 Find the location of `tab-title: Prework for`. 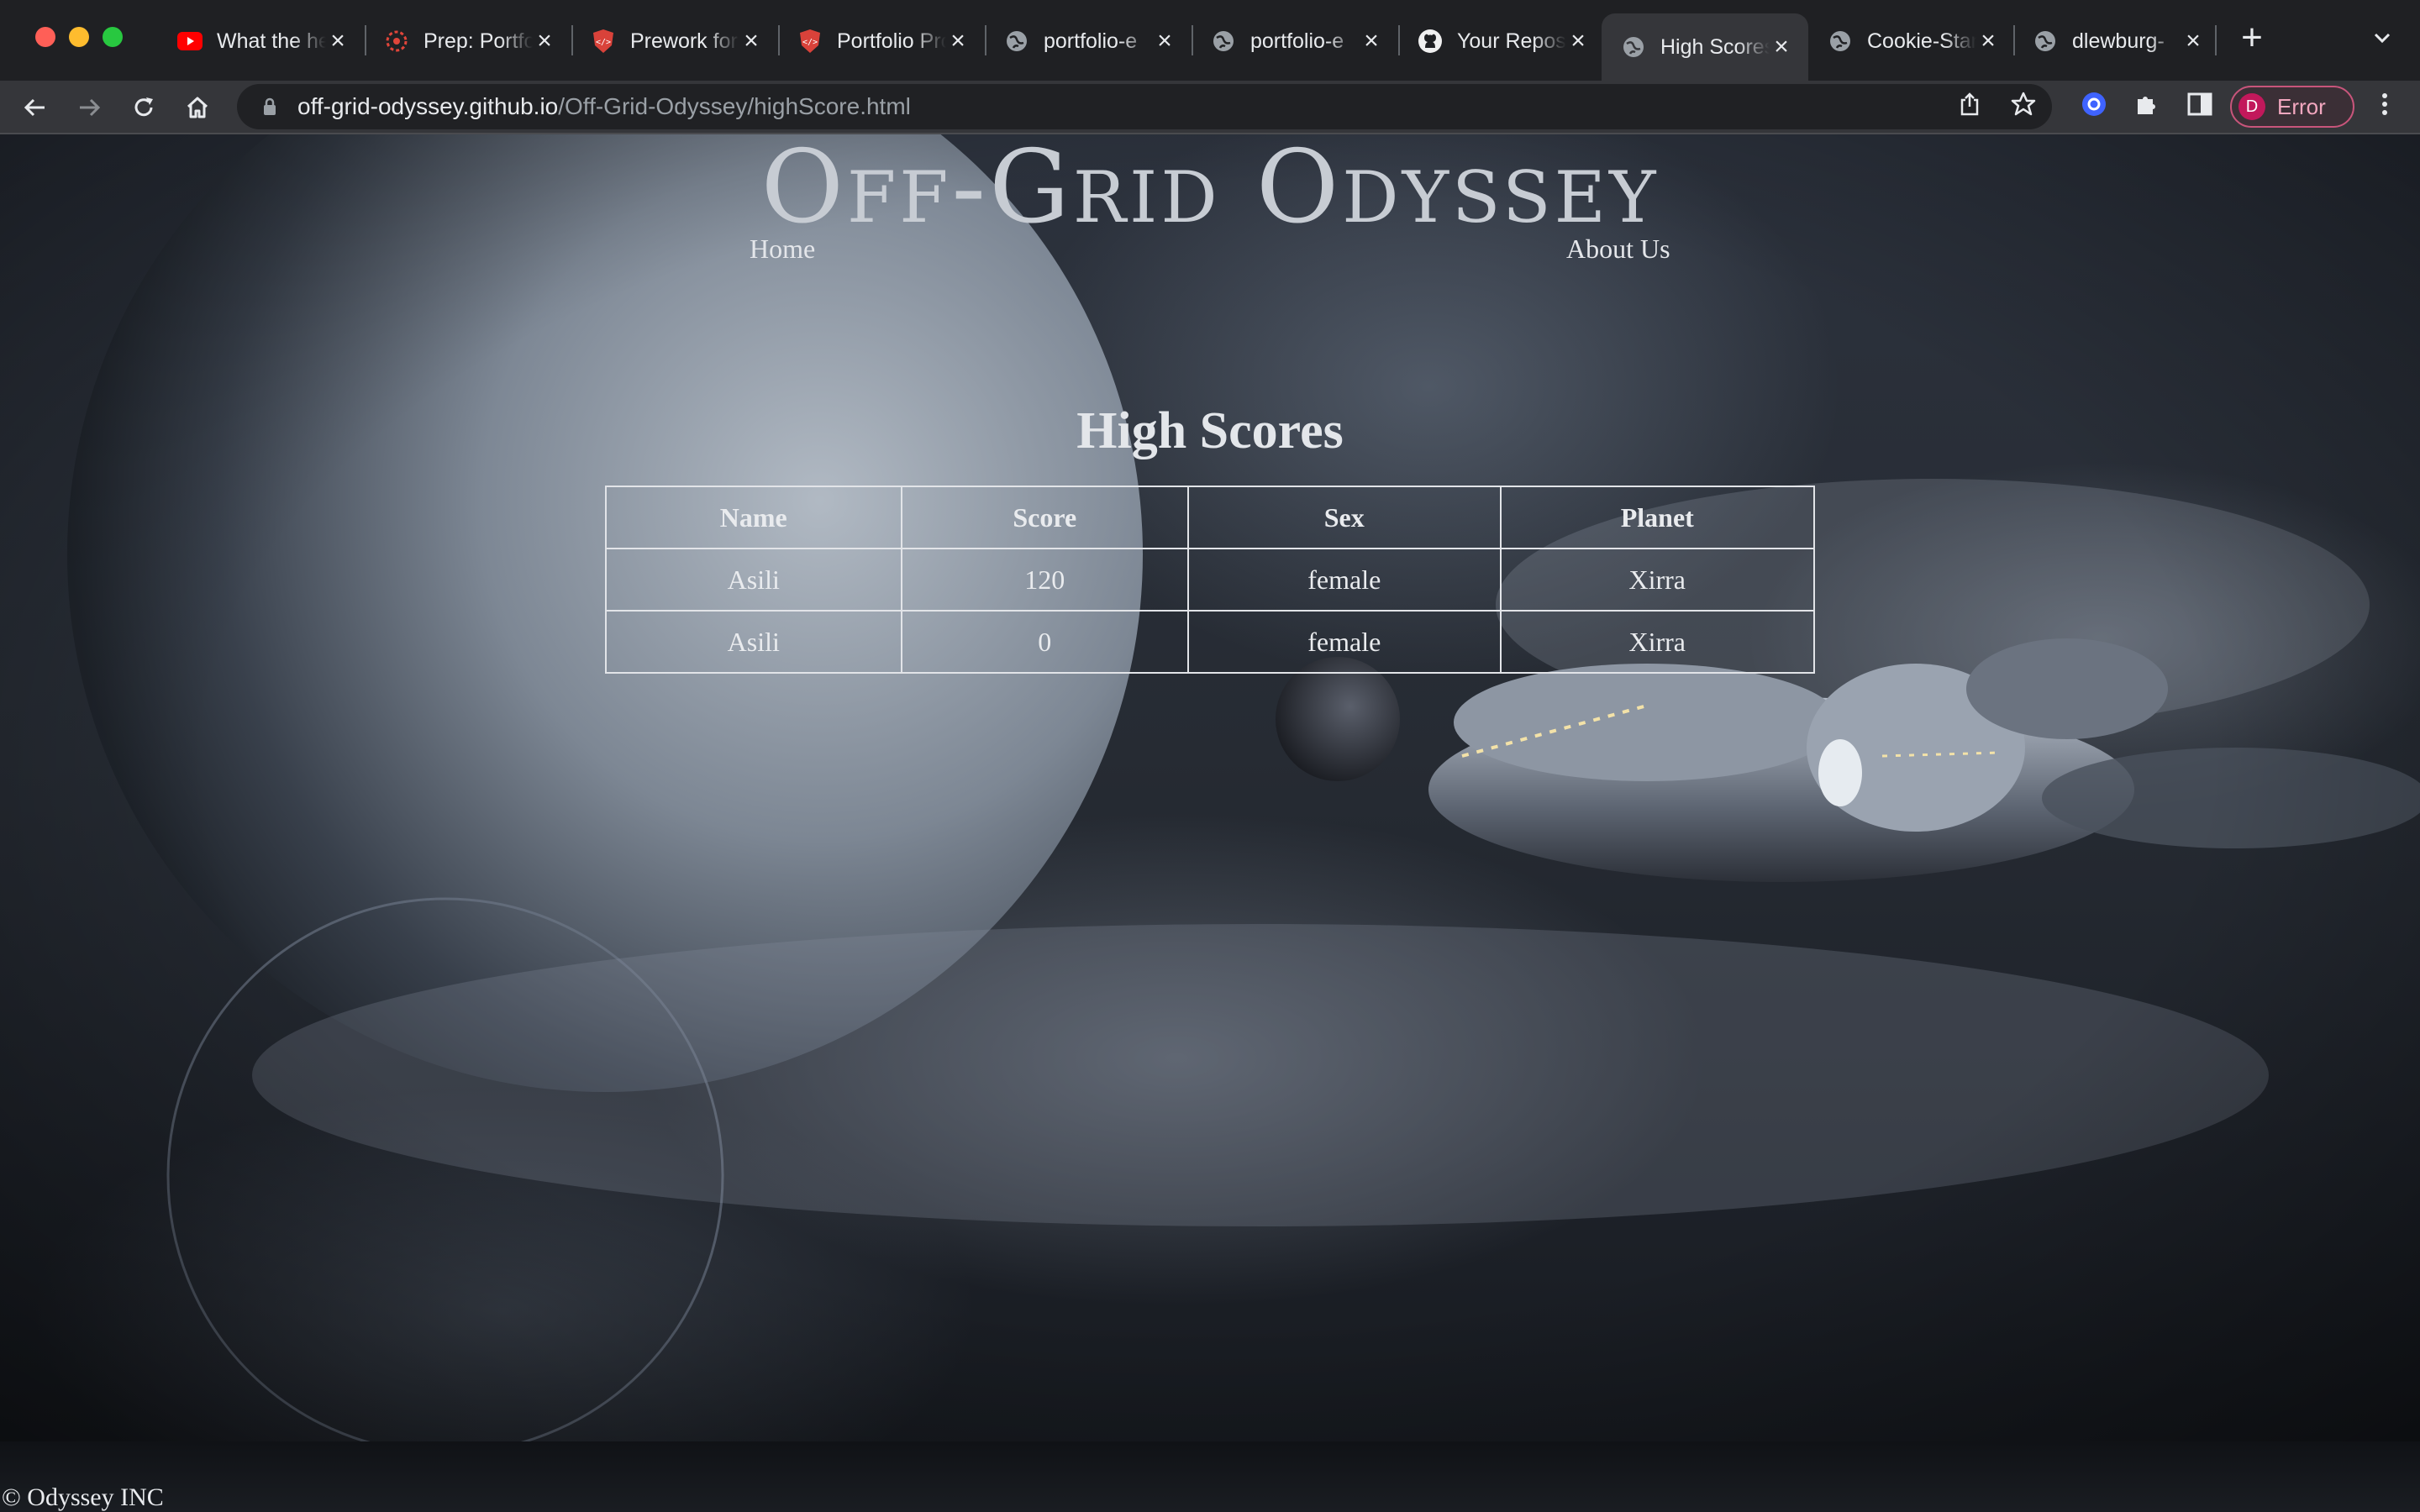

tab-title: Prework for is located at coordinates (684, 41).